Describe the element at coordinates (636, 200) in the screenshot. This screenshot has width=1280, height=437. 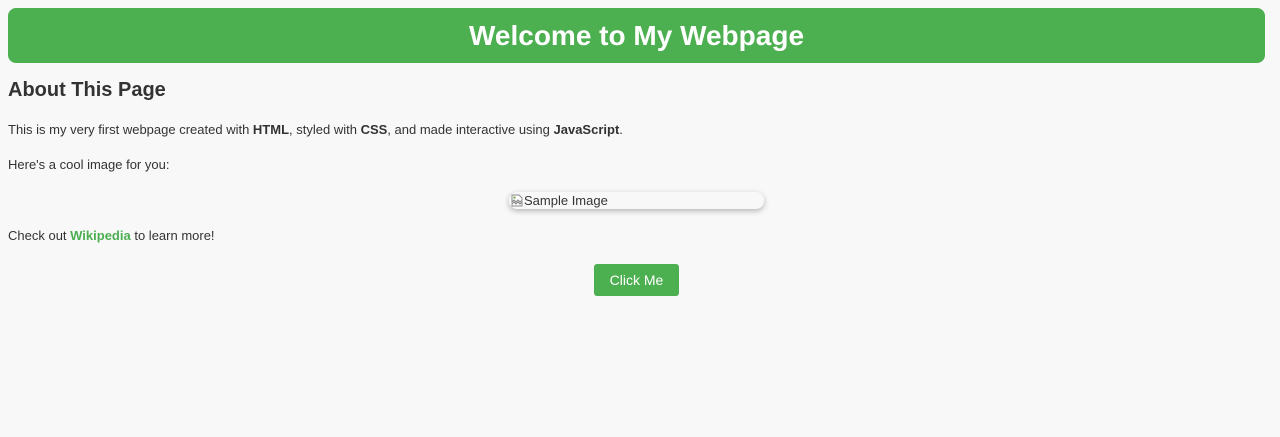
I see `sample-image: Sample Image` at that location.